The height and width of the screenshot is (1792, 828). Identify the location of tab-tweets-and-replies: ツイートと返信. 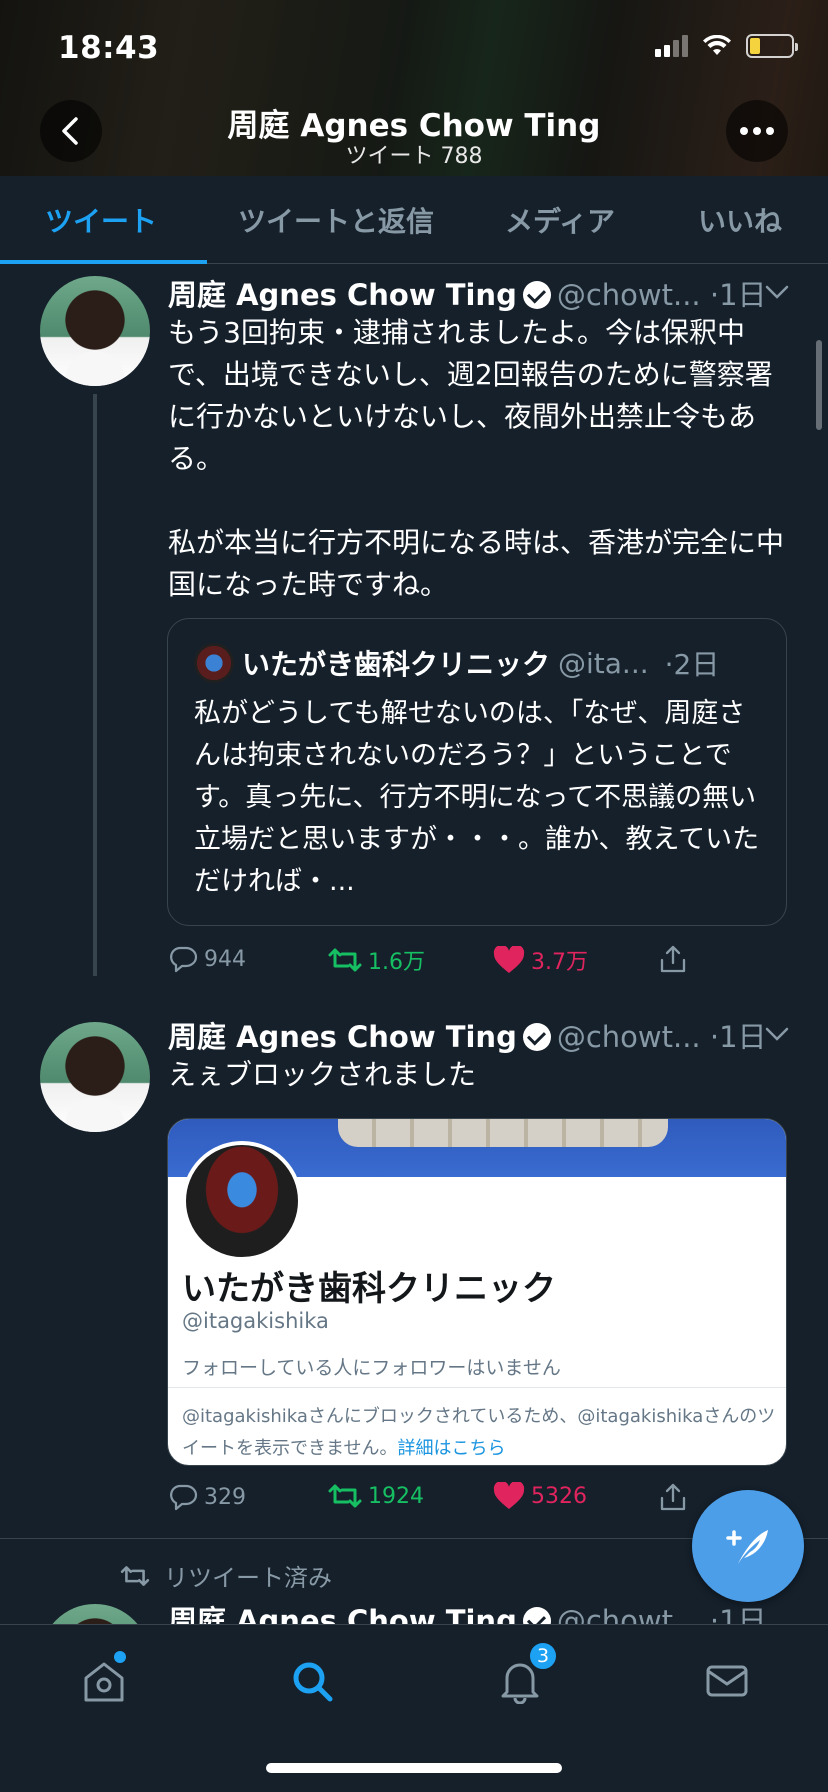
(336, 220).